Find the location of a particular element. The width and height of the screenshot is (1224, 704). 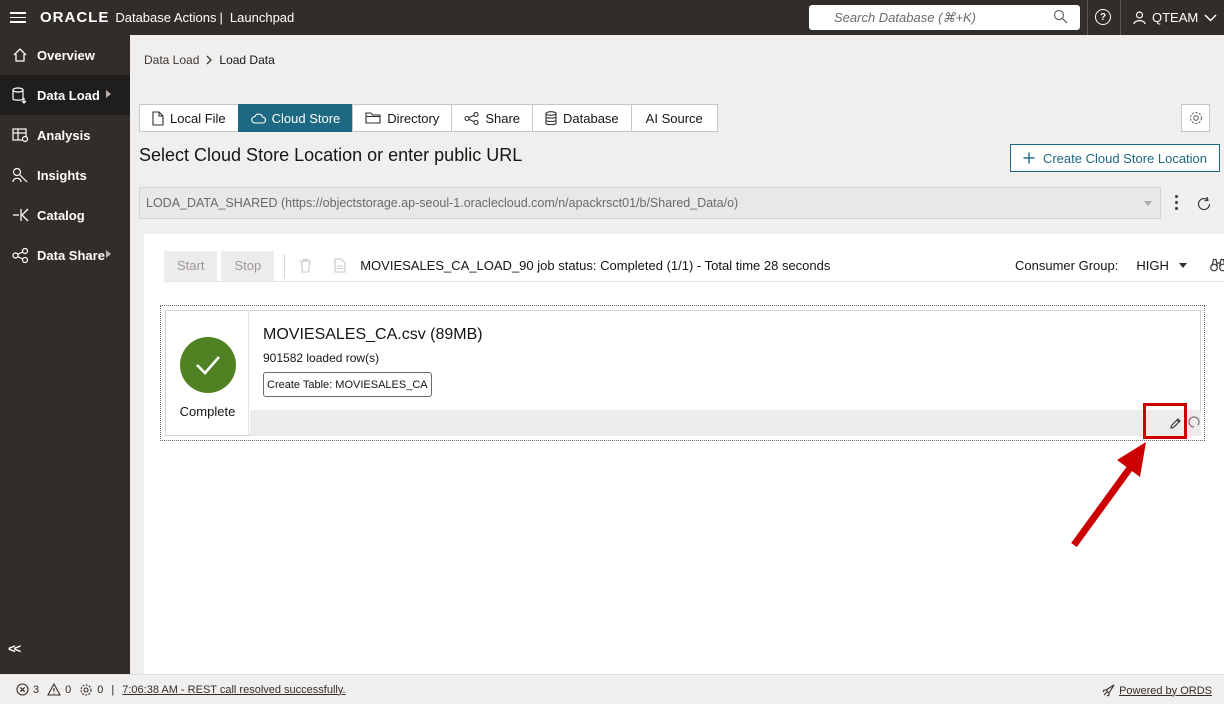

analysis-icon is located at coordinates (21, 135).